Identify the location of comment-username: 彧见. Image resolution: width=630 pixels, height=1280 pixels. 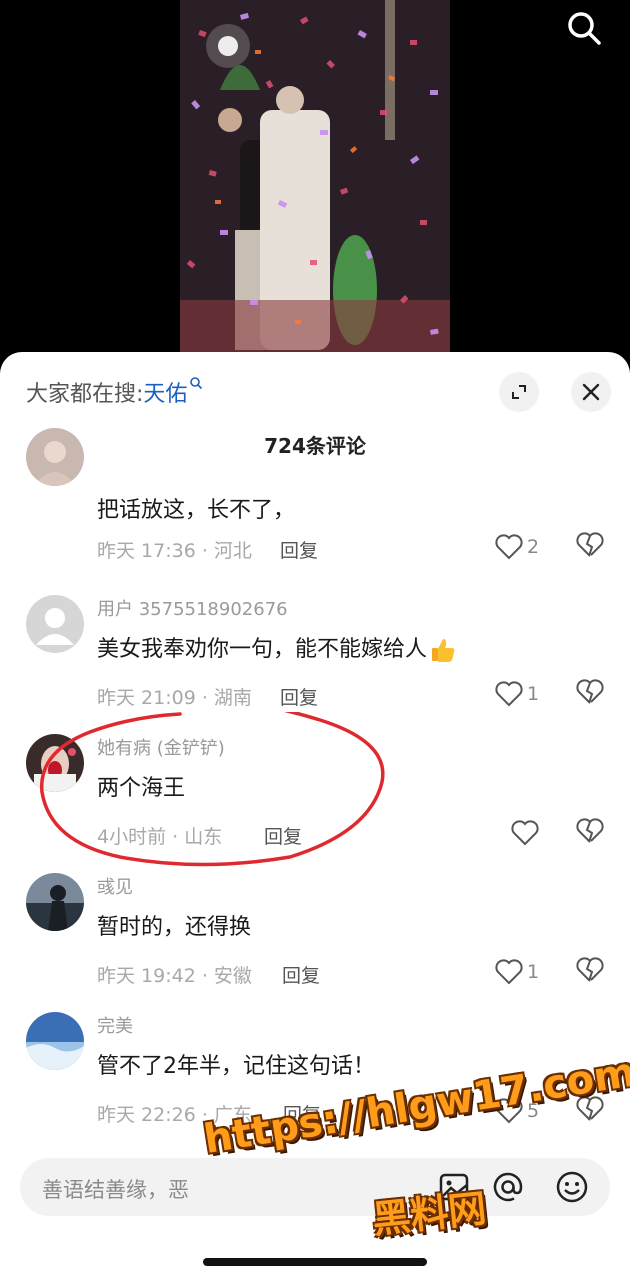
(115, 886).